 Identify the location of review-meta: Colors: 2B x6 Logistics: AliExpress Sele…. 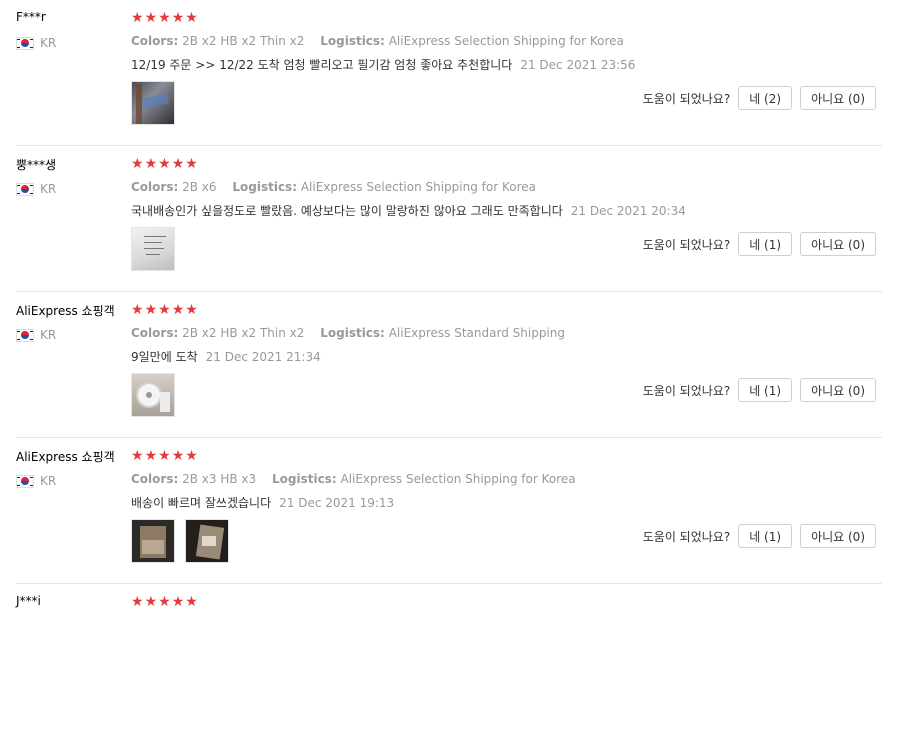
(333, 187).